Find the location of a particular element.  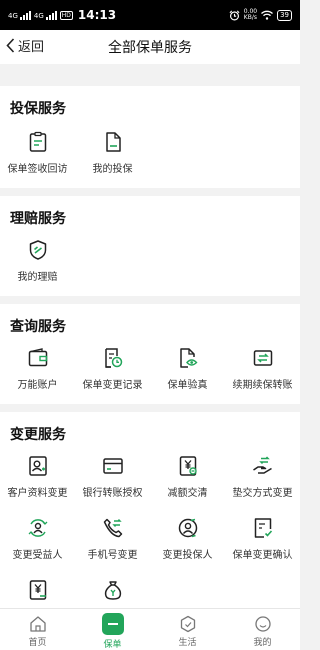

policyholder-icon is located at coordinates (187, 528).